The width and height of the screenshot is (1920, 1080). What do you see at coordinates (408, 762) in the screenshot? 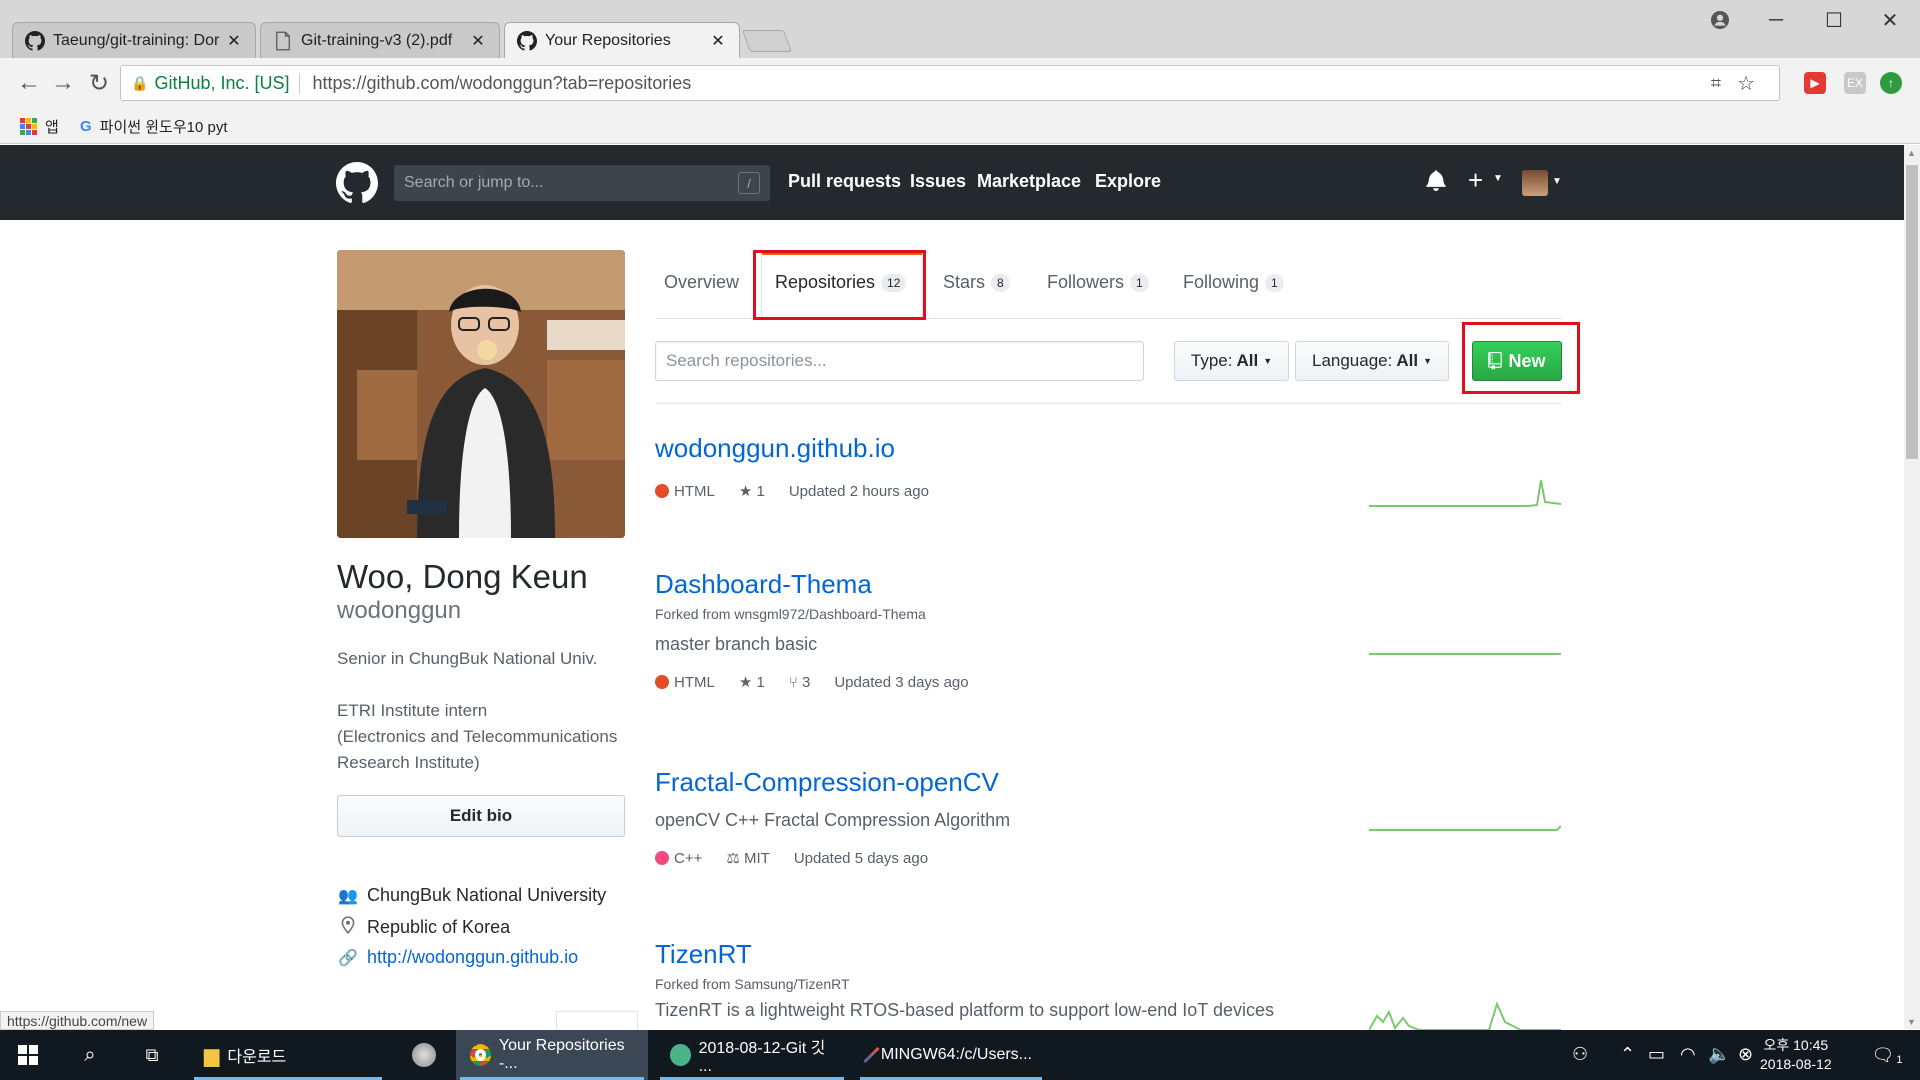
I see `profile-bio-line: Research Institute)` at bounding box center [408, 762].